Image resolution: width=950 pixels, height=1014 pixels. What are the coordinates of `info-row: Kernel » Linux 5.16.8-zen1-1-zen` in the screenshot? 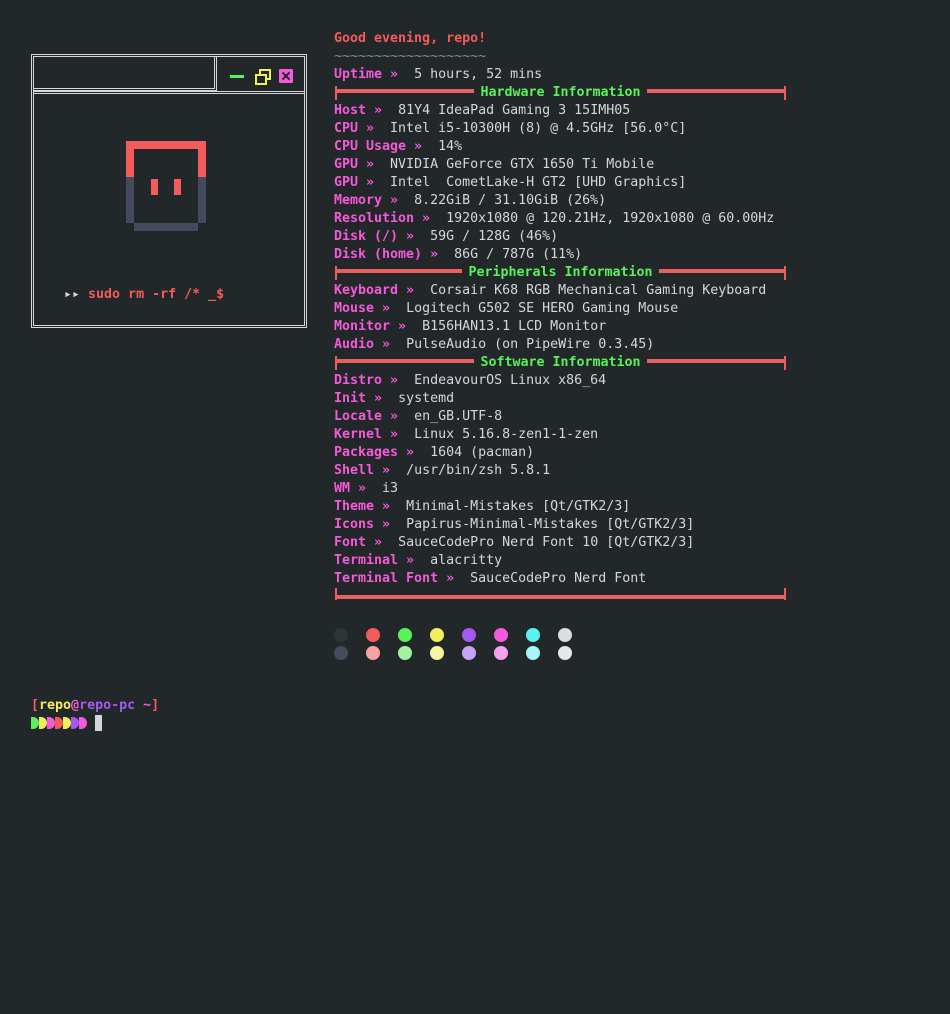 It's located at (564, 435).